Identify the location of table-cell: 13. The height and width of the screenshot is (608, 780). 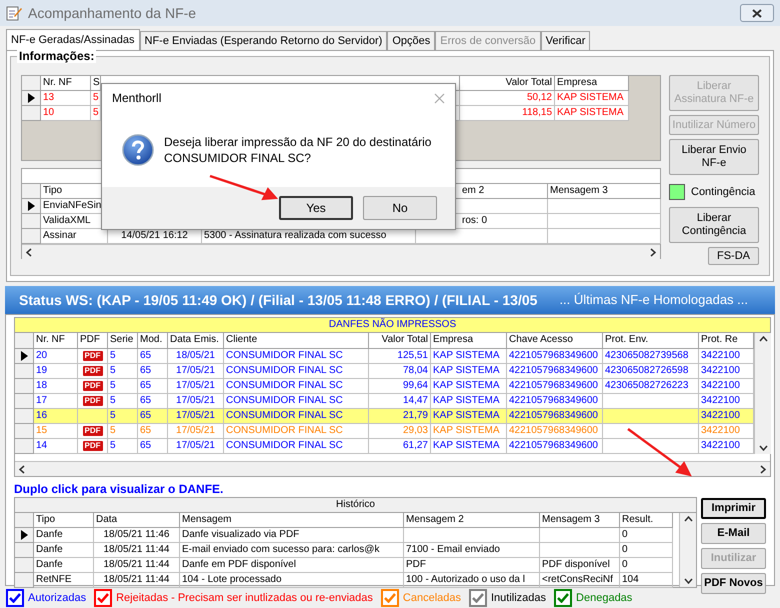
(66, 98).